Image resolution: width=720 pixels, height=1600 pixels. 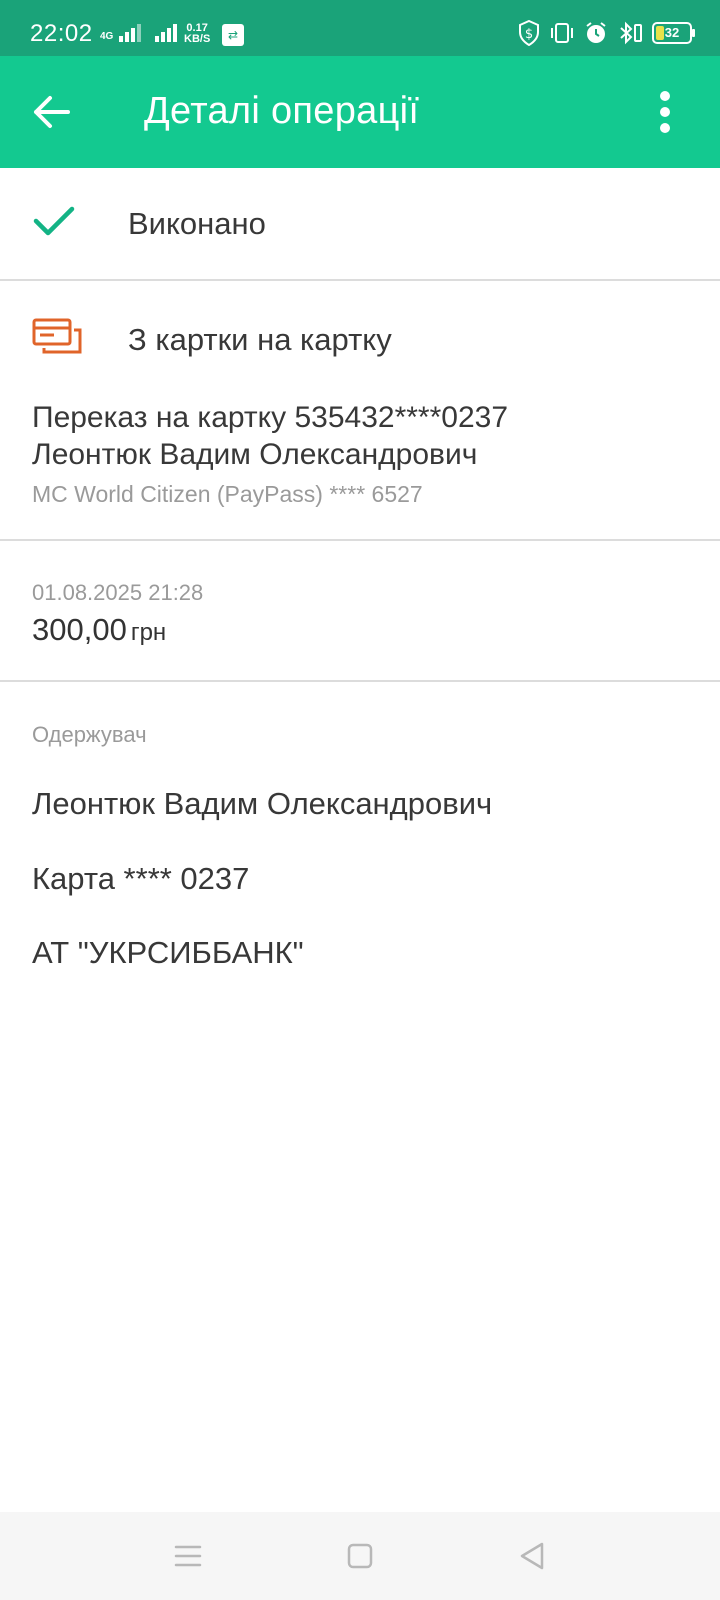 I want to click on operation-type-label: З картки на картку, so click(x=260, y=339).